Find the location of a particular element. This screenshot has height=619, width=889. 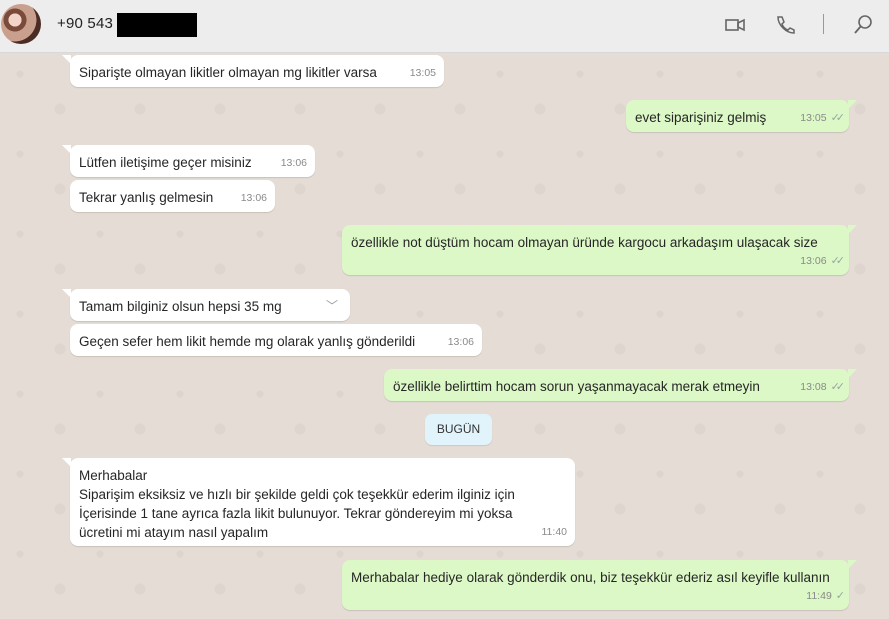

sent-receipt-icon: ✓ is located at coordinates (840, 596).